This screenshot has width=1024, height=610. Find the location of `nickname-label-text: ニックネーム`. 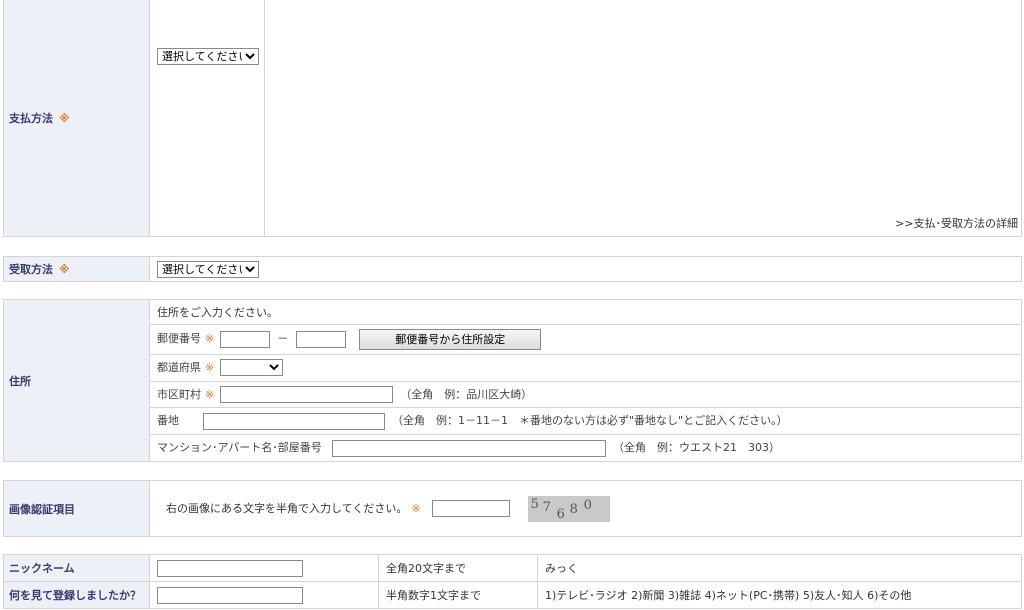

nickname-label-text: ニックネーム is located at coordinates (42, 568).